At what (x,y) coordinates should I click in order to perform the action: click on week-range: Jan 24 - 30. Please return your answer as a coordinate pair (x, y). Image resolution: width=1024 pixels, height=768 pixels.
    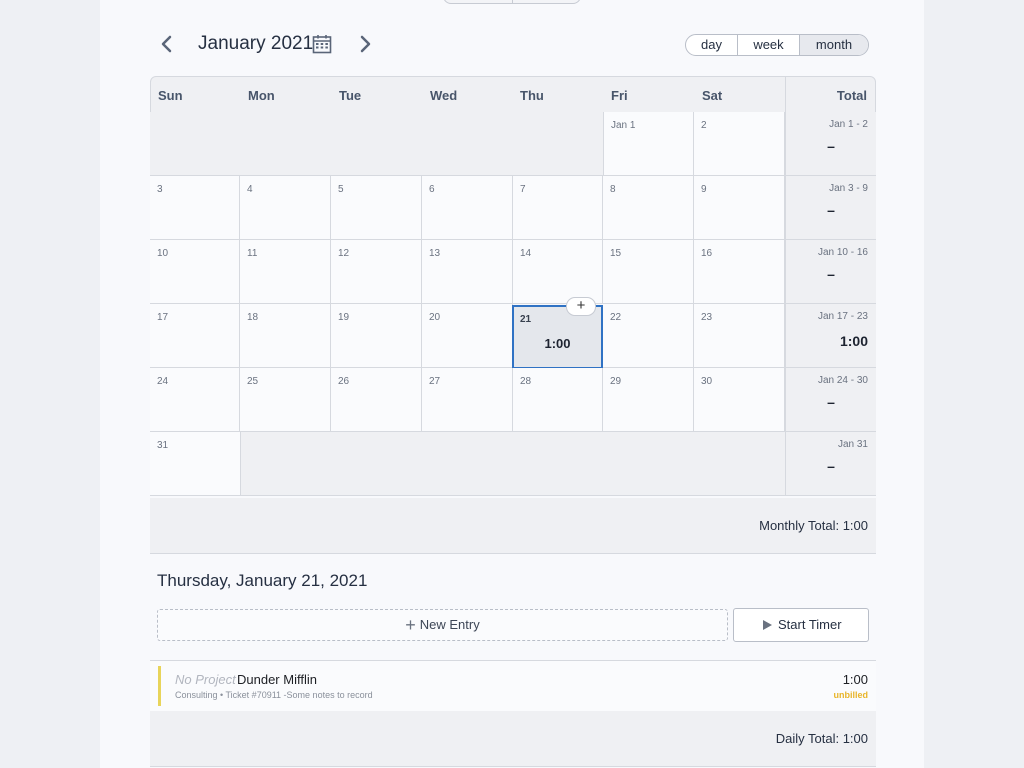
    Looking at the image, I should click on (842, 380).